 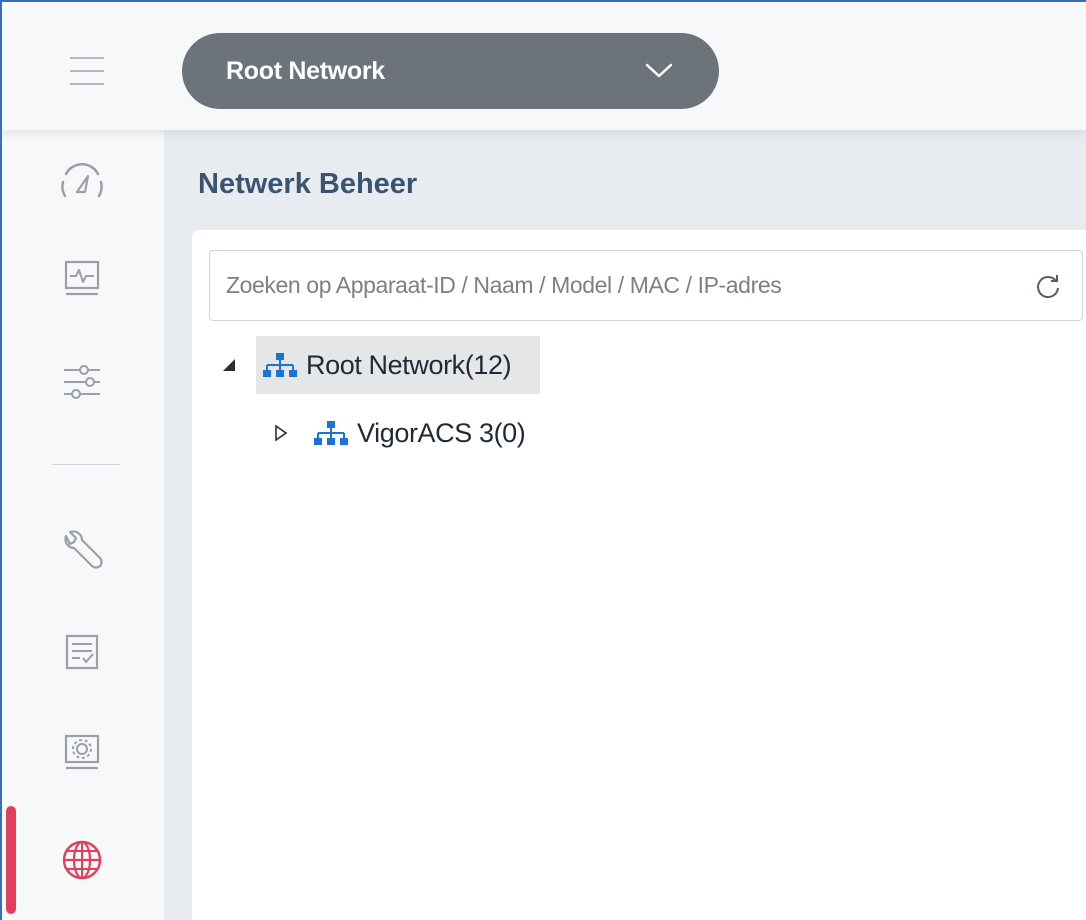 I want to click on sidebar-item-monitoring, so click(x=82, y=278).